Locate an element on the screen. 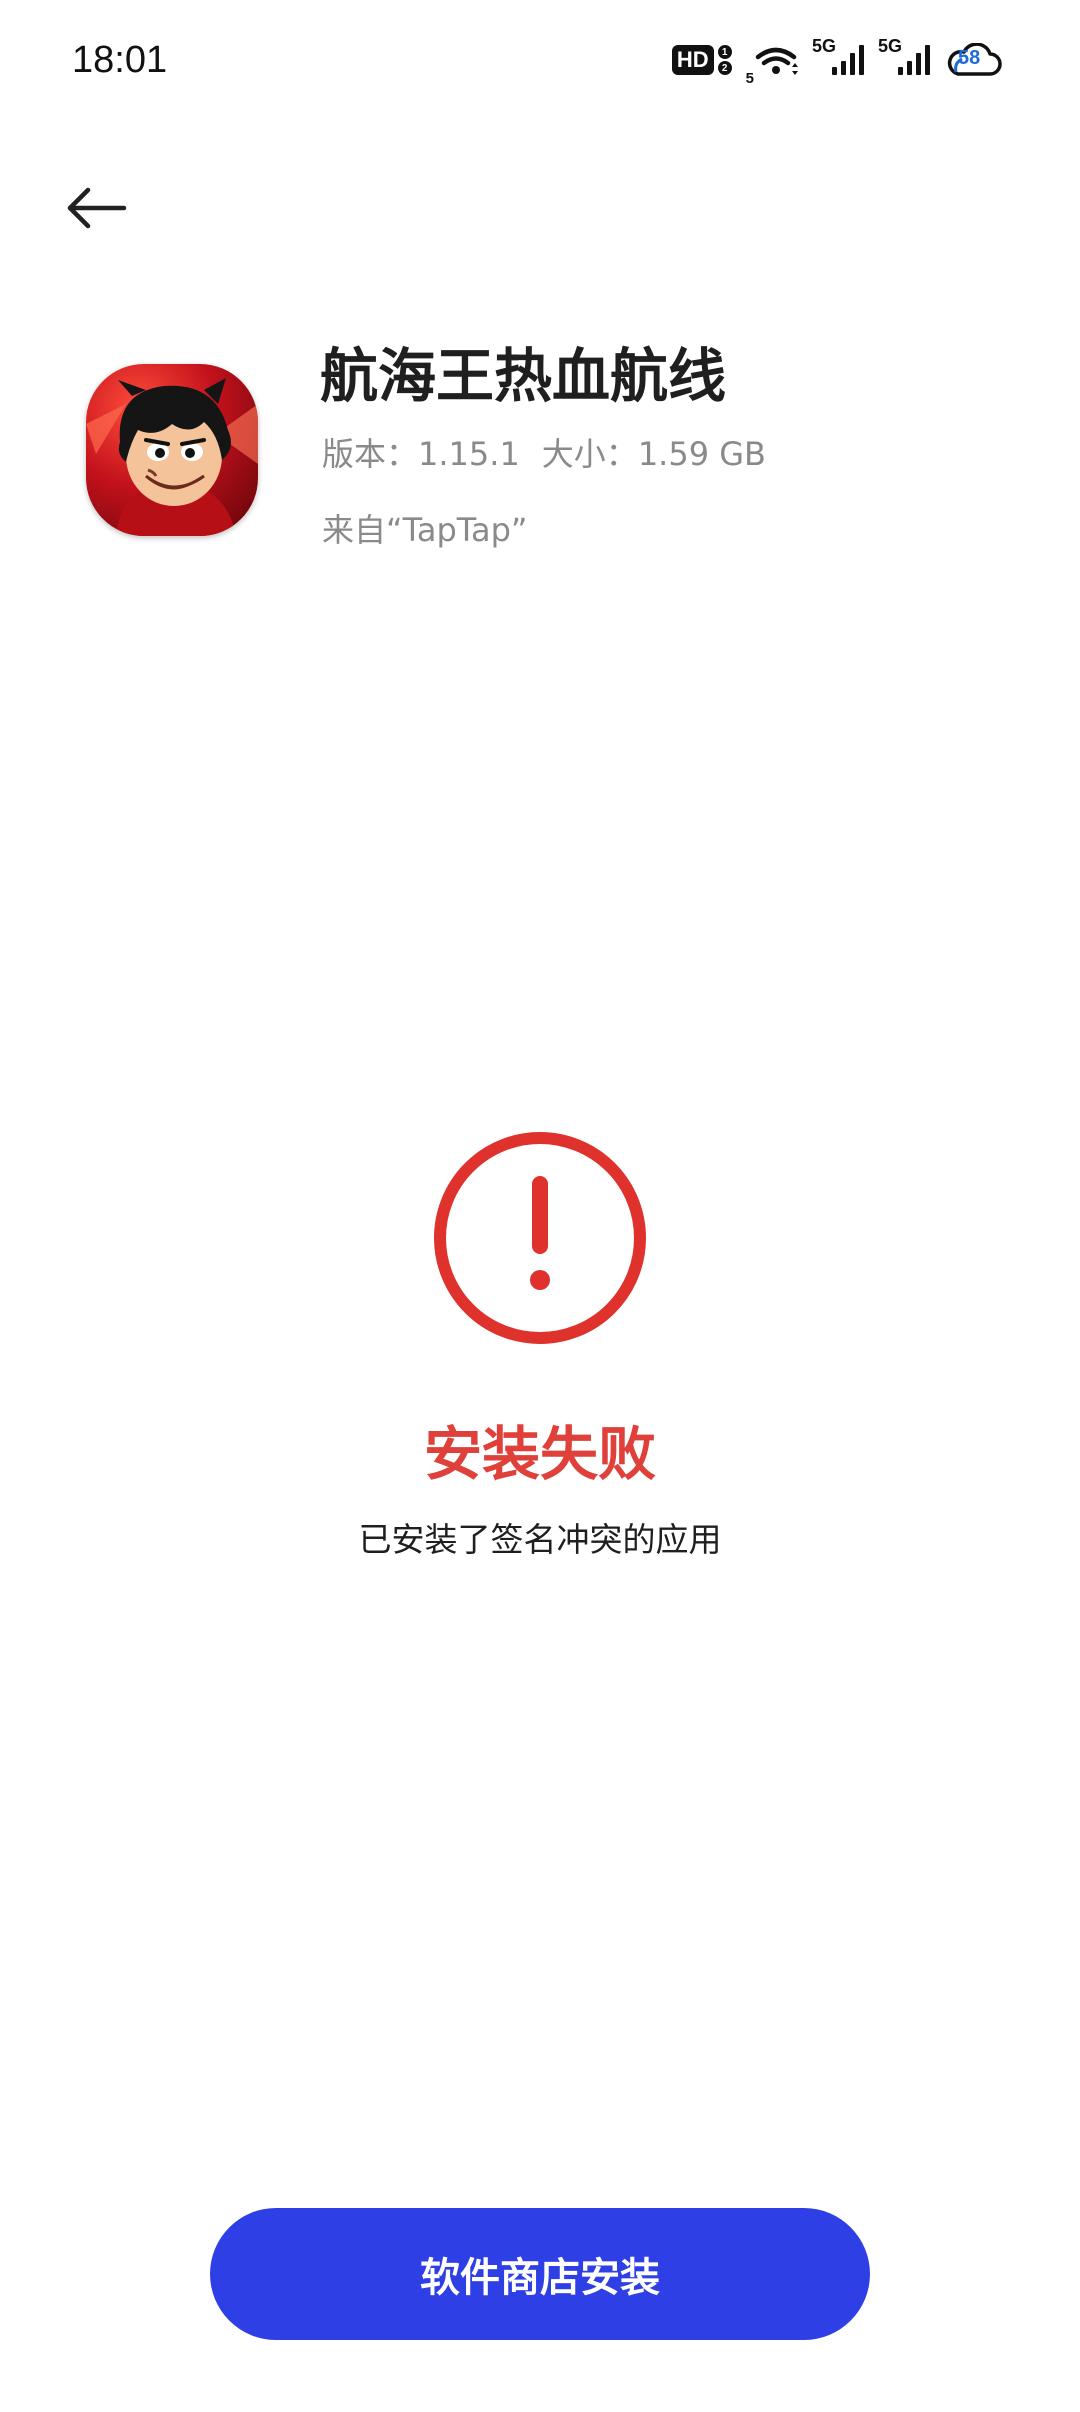 This screenshot has width=1080, height=2412. back-arrow-icon is located at coordinates (97, 208).